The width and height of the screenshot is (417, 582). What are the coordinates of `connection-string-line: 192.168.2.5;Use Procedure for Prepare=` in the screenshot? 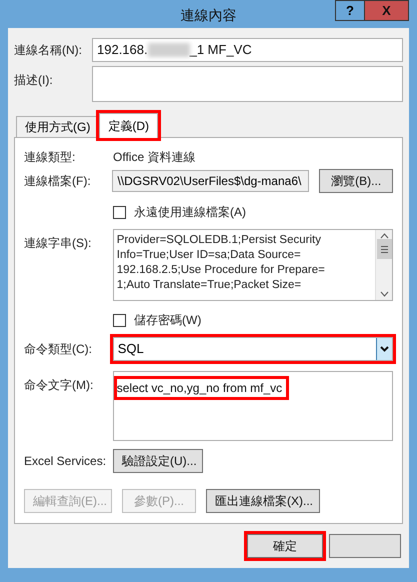 It's located at (221, 270).